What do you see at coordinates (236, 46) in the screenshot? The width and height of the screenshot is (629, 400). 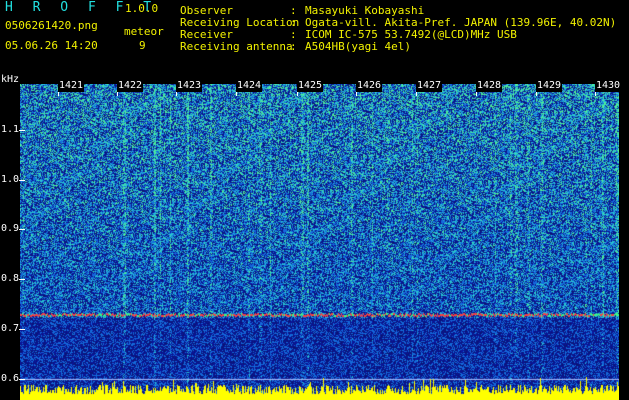 I see `antenna-label: Receiving antenna` at bounding box center [236, 46].